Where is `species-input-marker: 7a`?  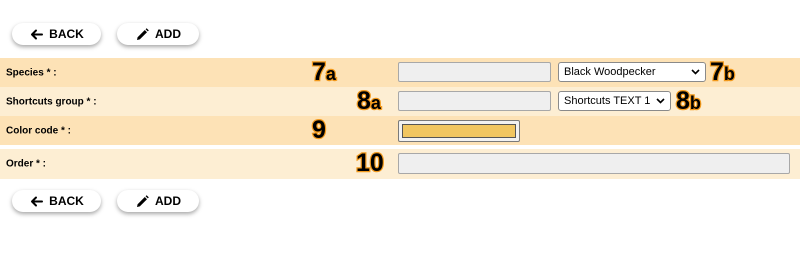 species-input-marker: 7a is located at coordinates (324, 72).